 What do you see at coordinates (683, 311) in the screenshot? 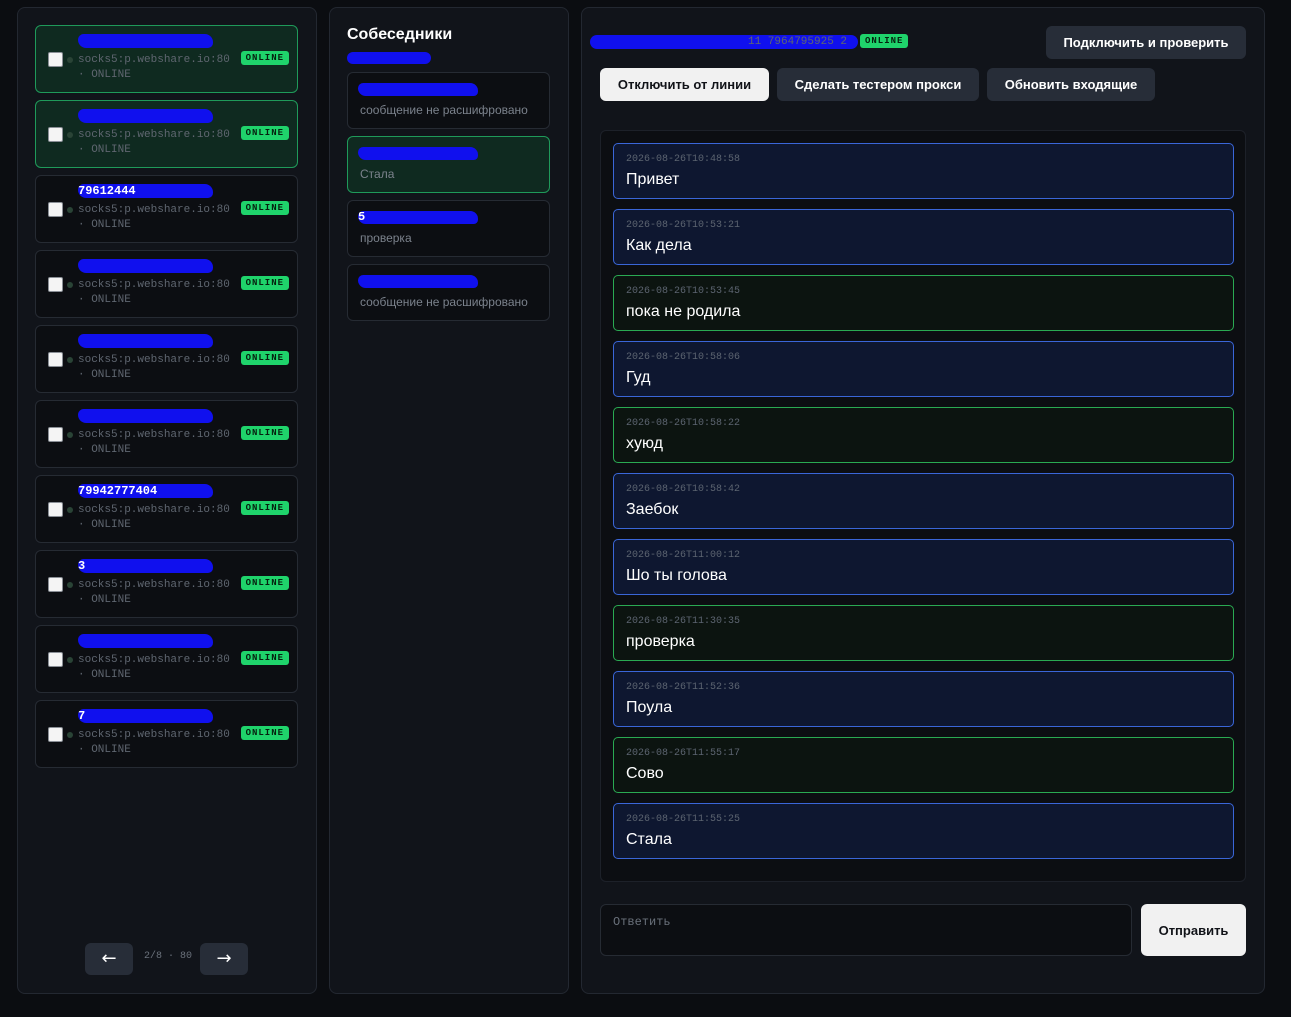
I see `message-text: пока не родила` at bounding box center [683, 311].